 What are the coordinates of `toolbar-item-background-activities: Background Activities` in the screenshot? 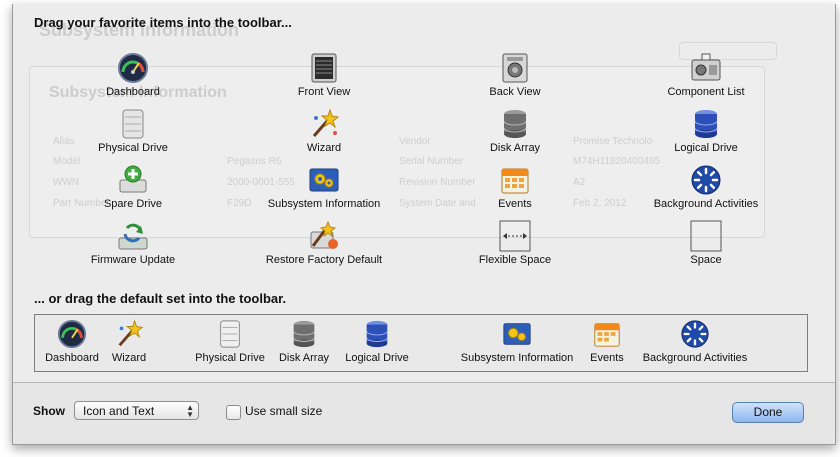 It's located at (706, 187).